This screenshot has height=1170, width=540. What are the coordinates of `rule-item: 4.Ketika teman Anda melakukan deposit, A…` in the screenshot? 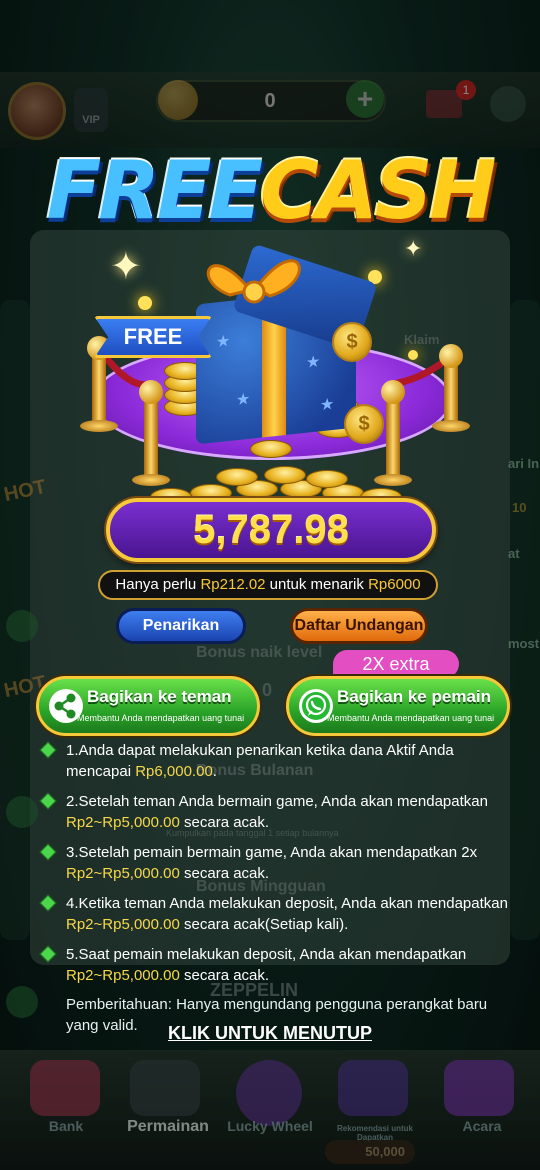 It's located at (274, 914).